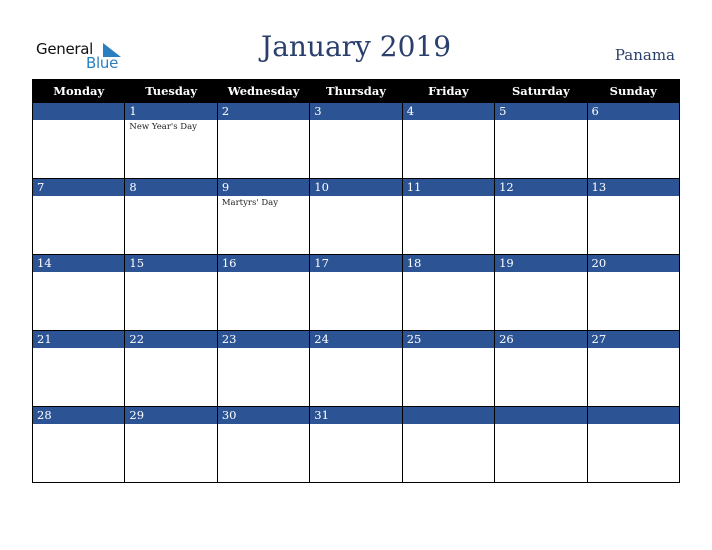  I want to click on day-cell: 13, so click(633, 216).